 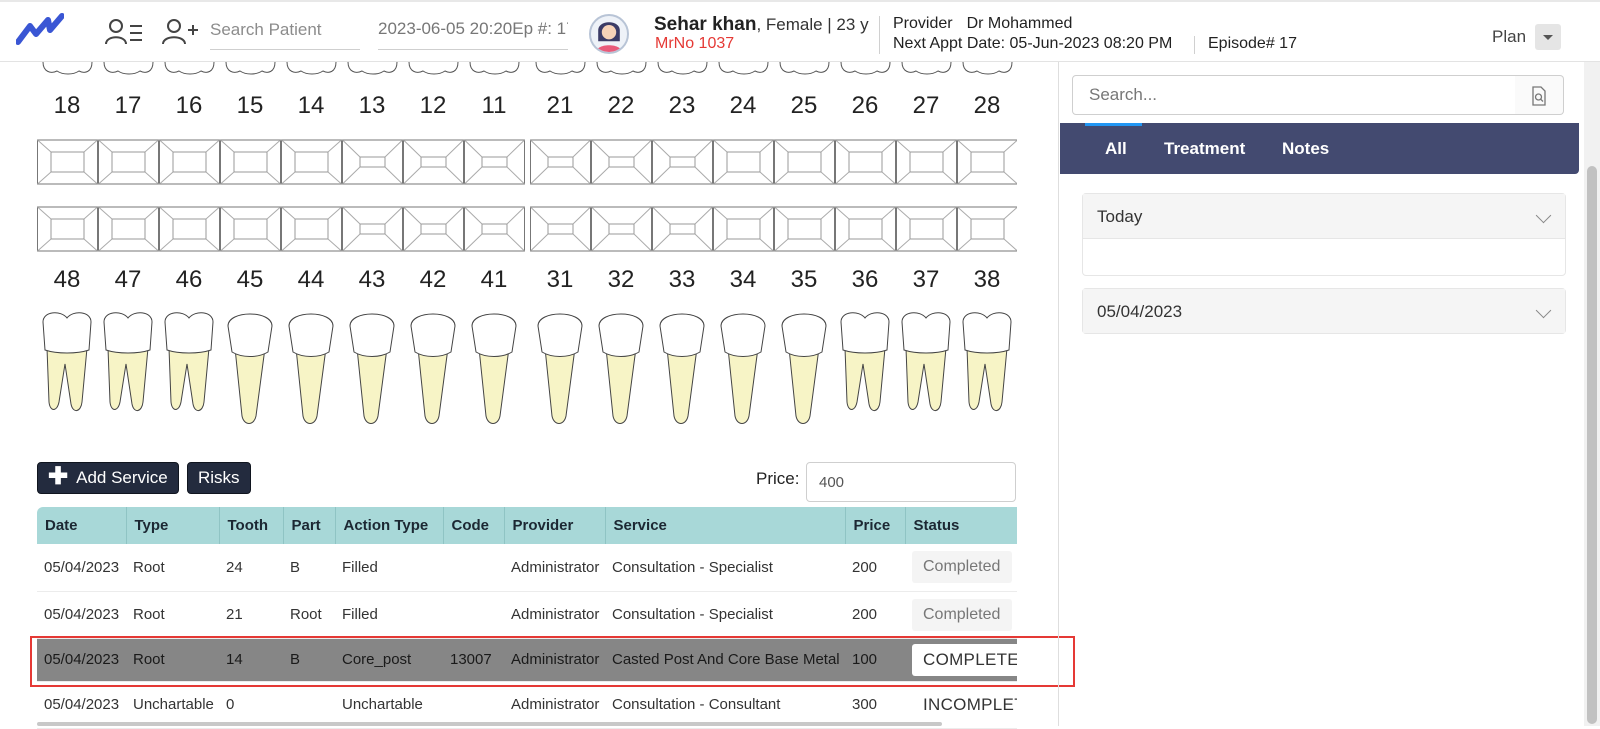 I want to click on section-date: 05/04/2023, so click(x=1324, y=311).